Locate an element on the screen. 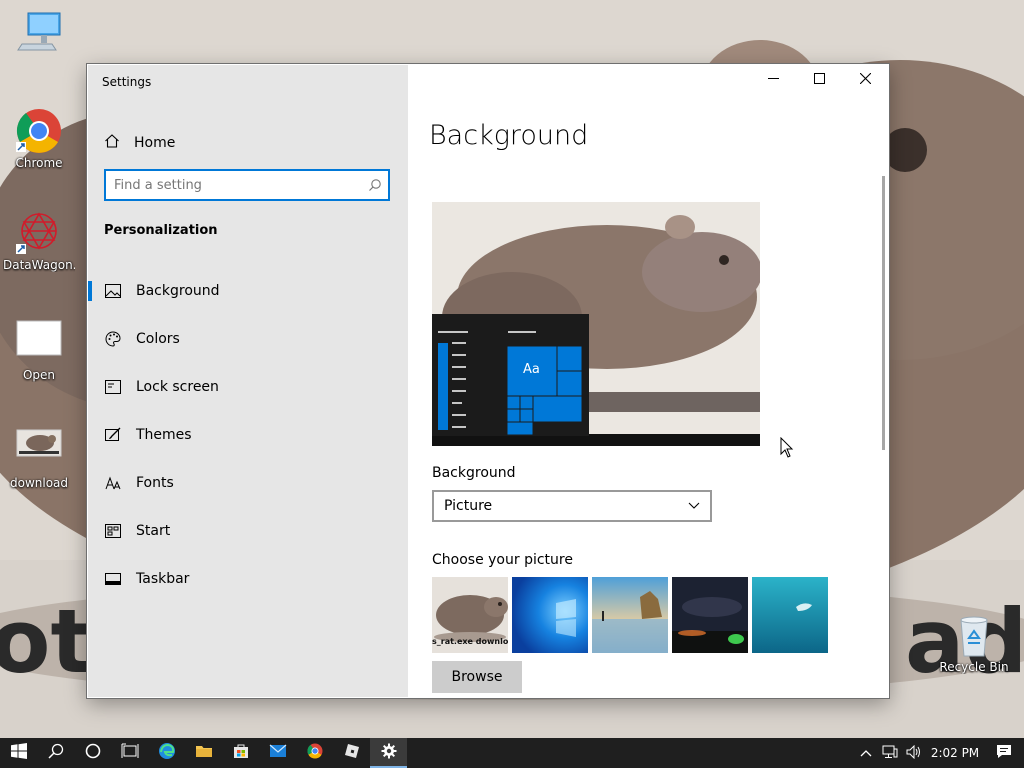 This screenshot has width=1024, height=768. taskbar-settings is located at coordinates (388, 753).